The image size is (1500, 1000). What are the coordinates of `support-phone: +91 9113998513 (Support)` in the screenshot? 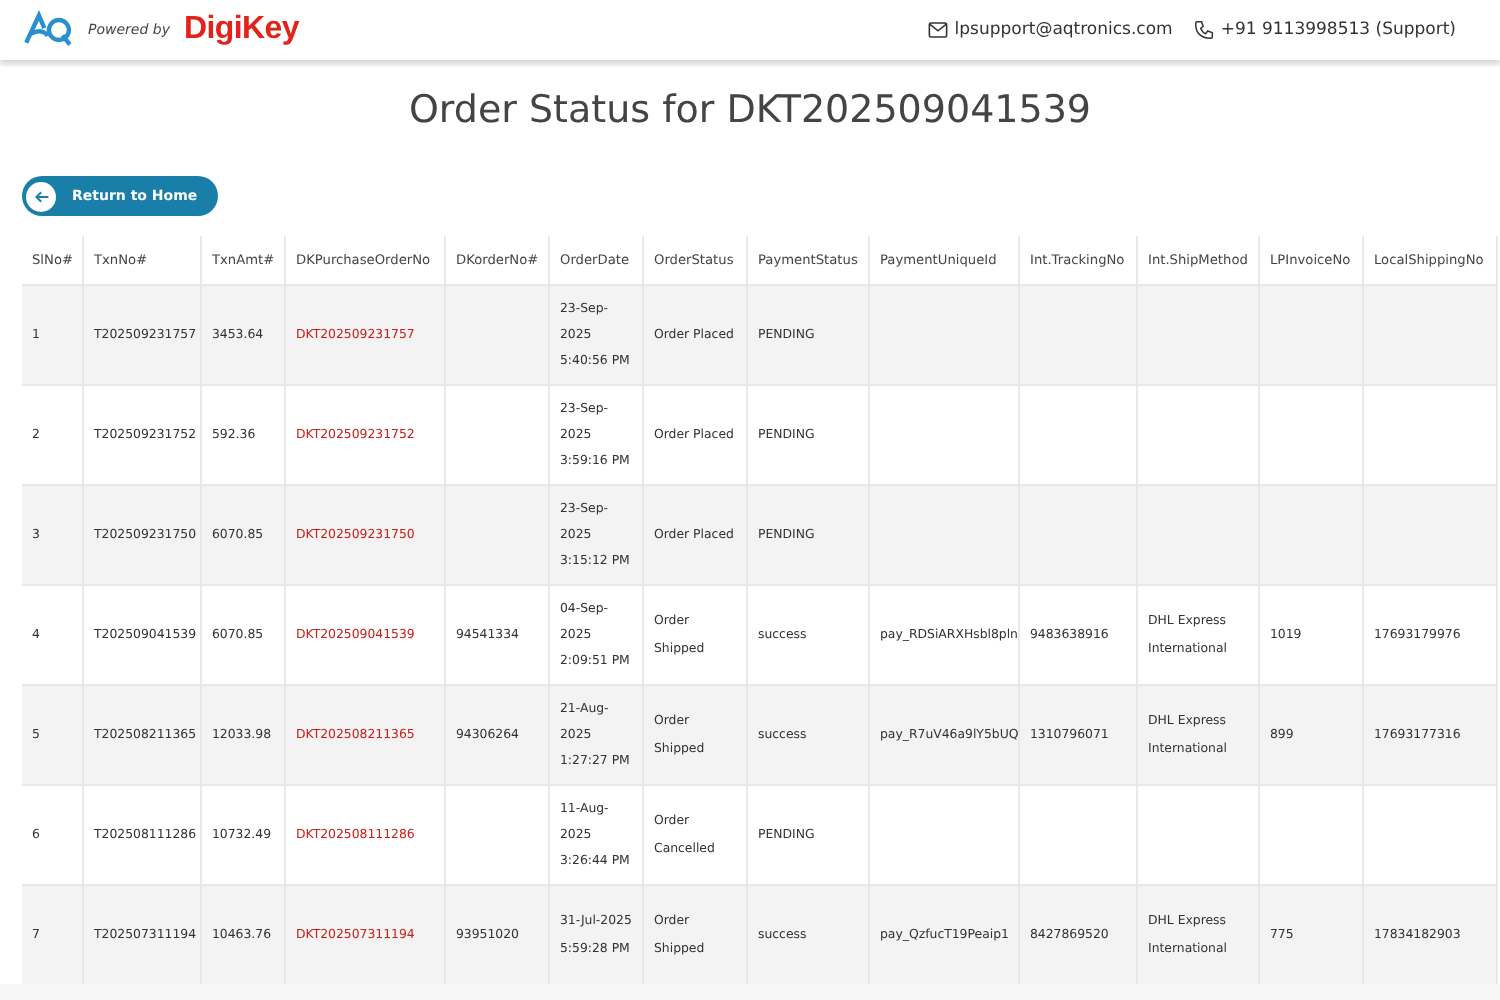 It's located at (1338, 30).